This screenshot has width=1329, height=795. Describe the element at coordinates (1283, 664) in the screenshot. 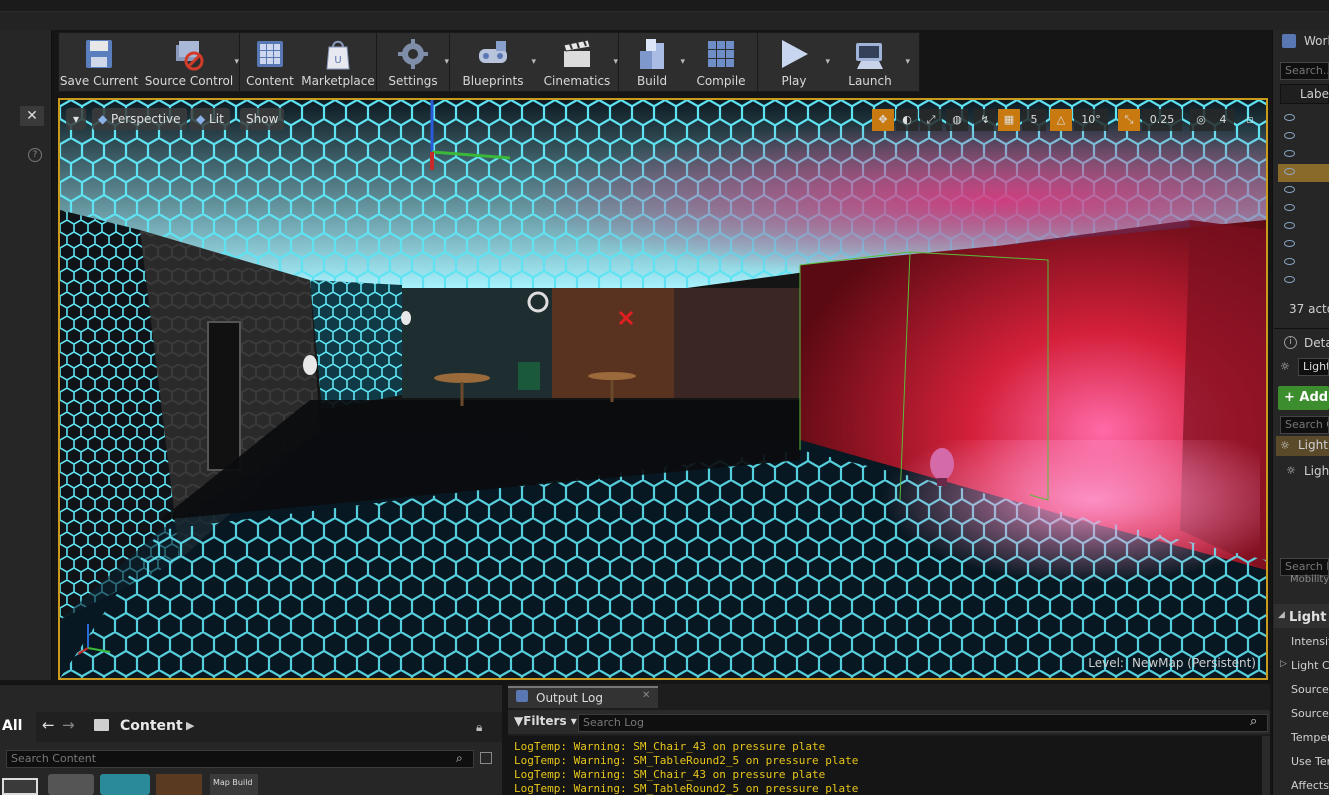

I see `chevron-right-icon: ▷` at that location.